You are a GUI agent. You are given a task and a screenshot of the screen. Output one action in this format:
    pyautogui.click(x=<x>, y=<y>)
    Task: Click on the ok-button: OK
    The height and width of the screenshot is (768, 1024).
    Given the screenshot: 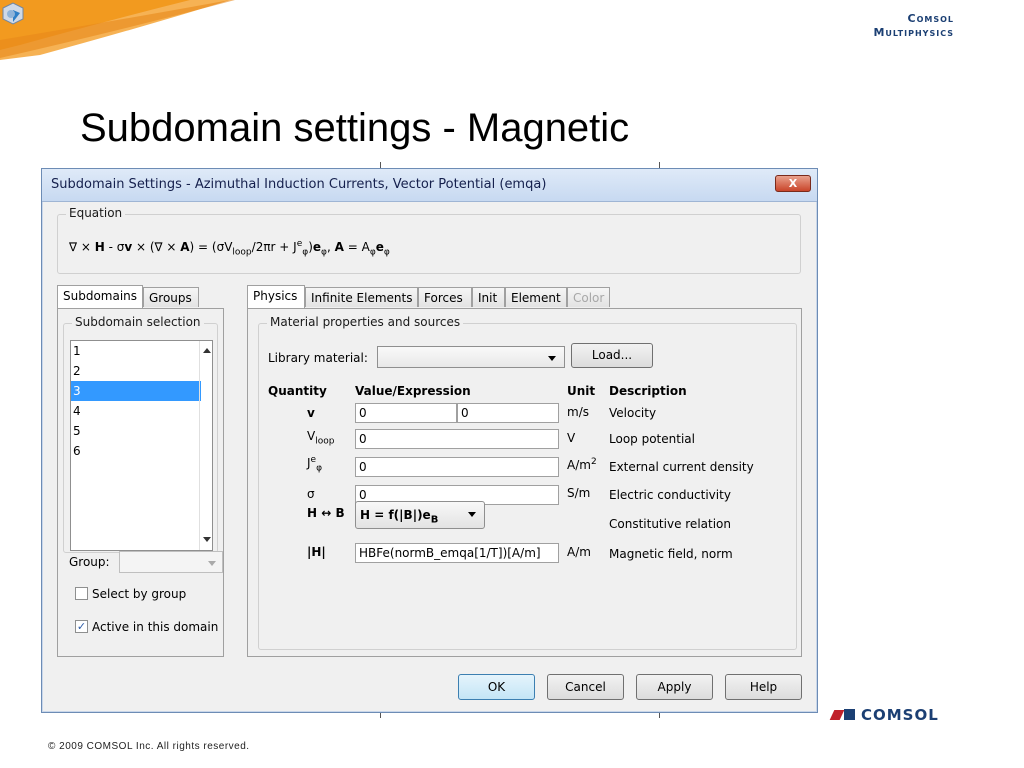 What is the action you would take?
    pyautogui.click(x=496, y=687)
    